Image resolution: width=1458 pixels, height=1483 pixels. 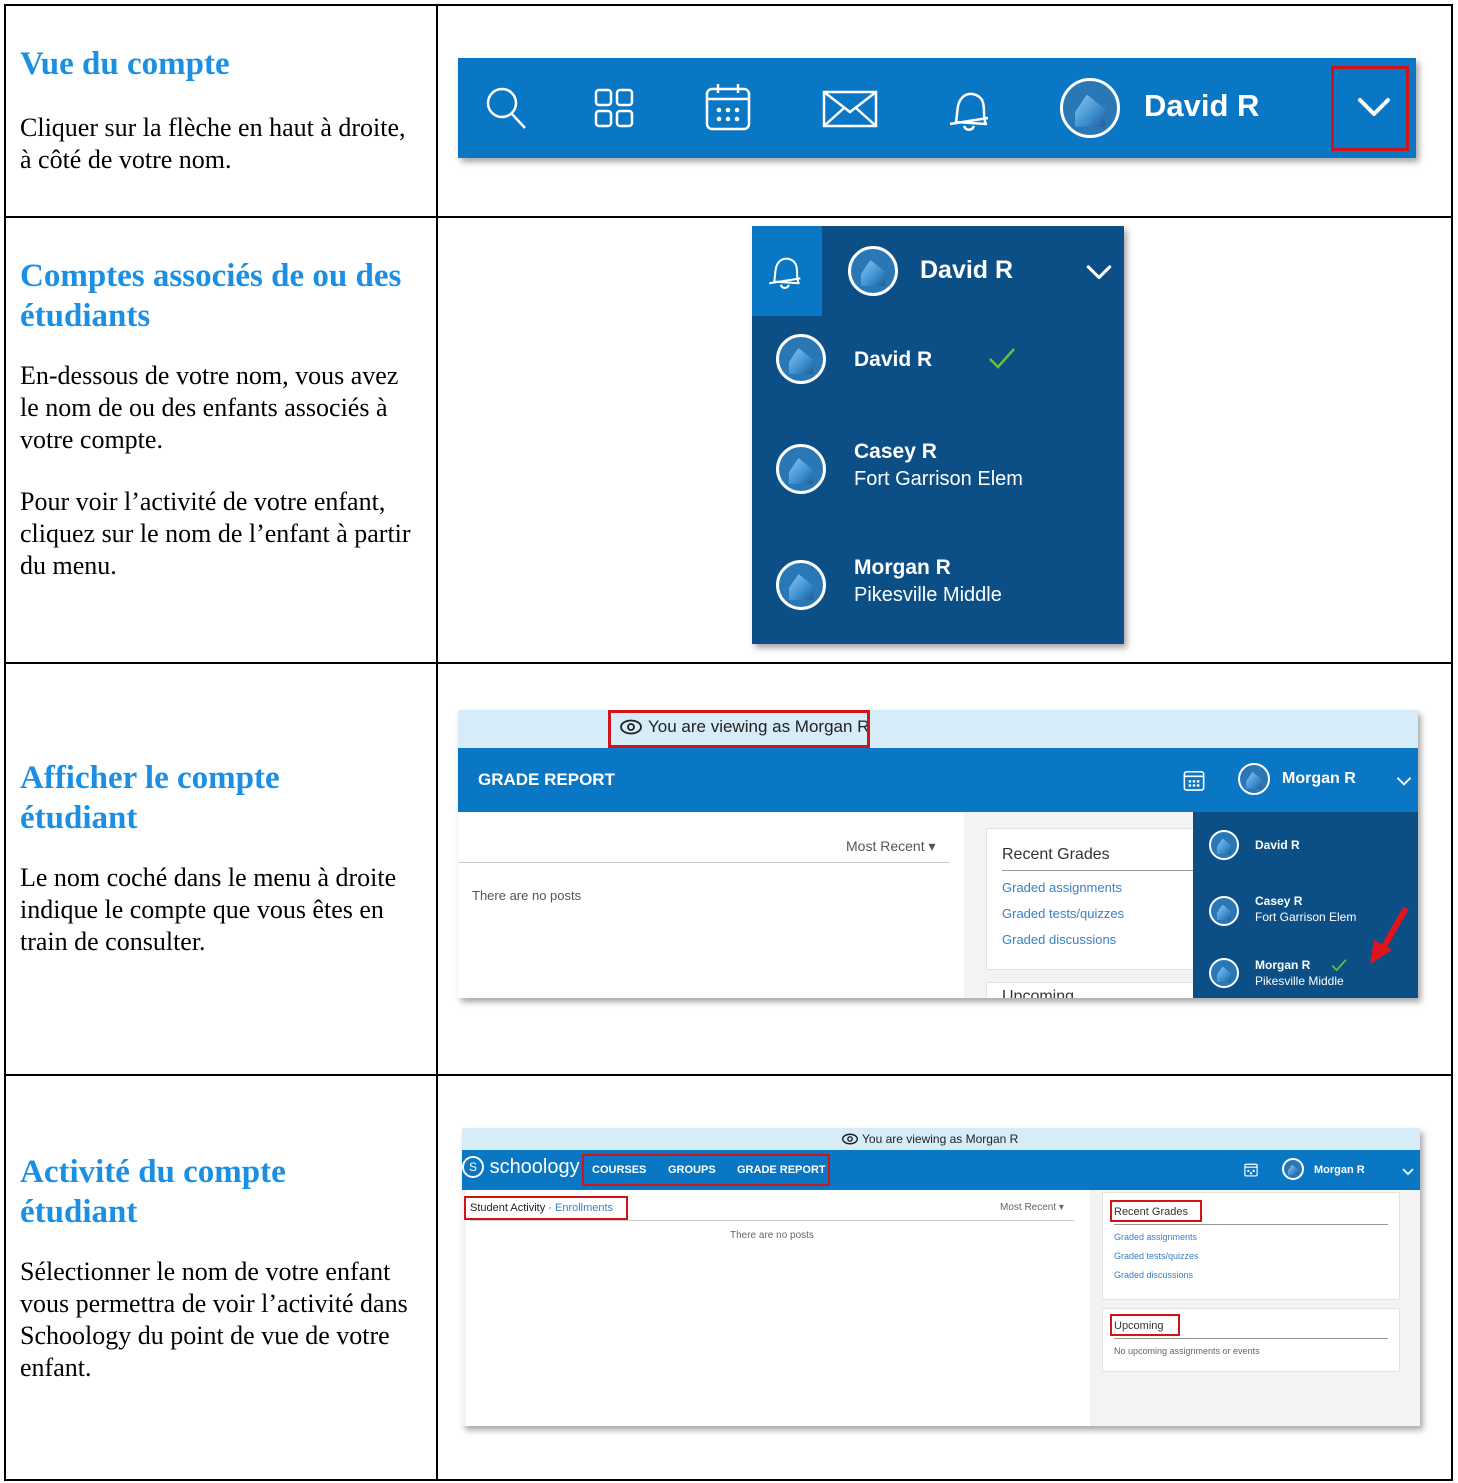 I want to click on row-1-heading: Vue du compte, so click(x=125, y=64).